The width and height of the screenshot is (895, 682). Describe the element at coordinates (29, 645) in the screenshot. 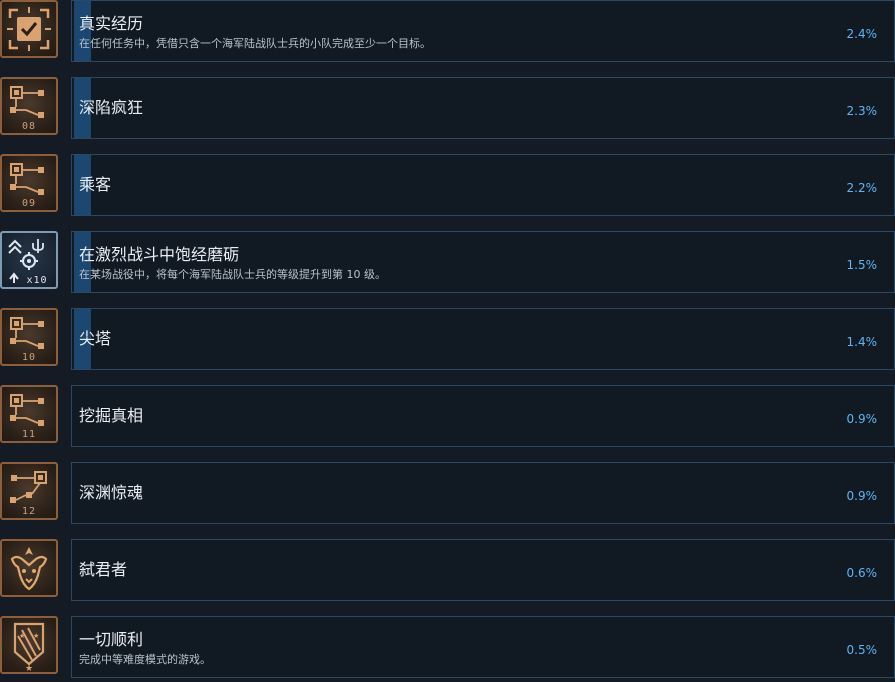

I see `shield-stars-icon: ★ ★ ★` at that location.